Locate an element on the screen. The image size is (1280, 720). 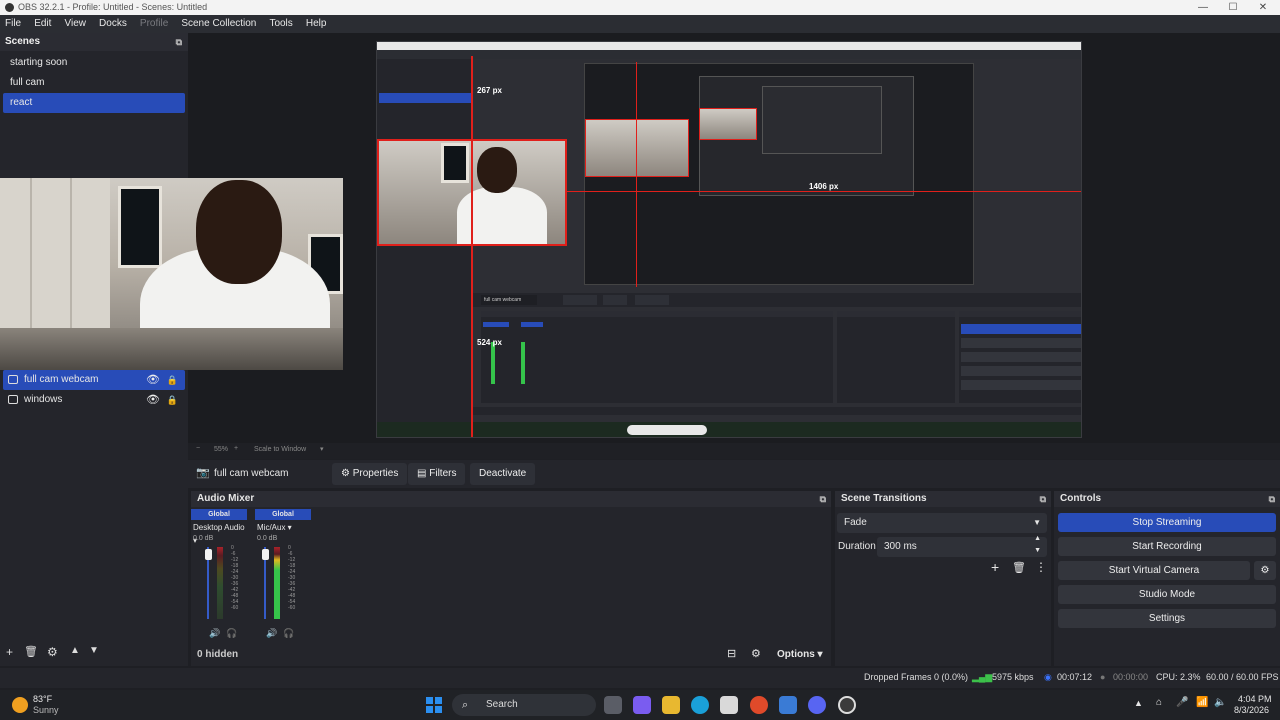
discord-icon is located at coordinates (817, 705).